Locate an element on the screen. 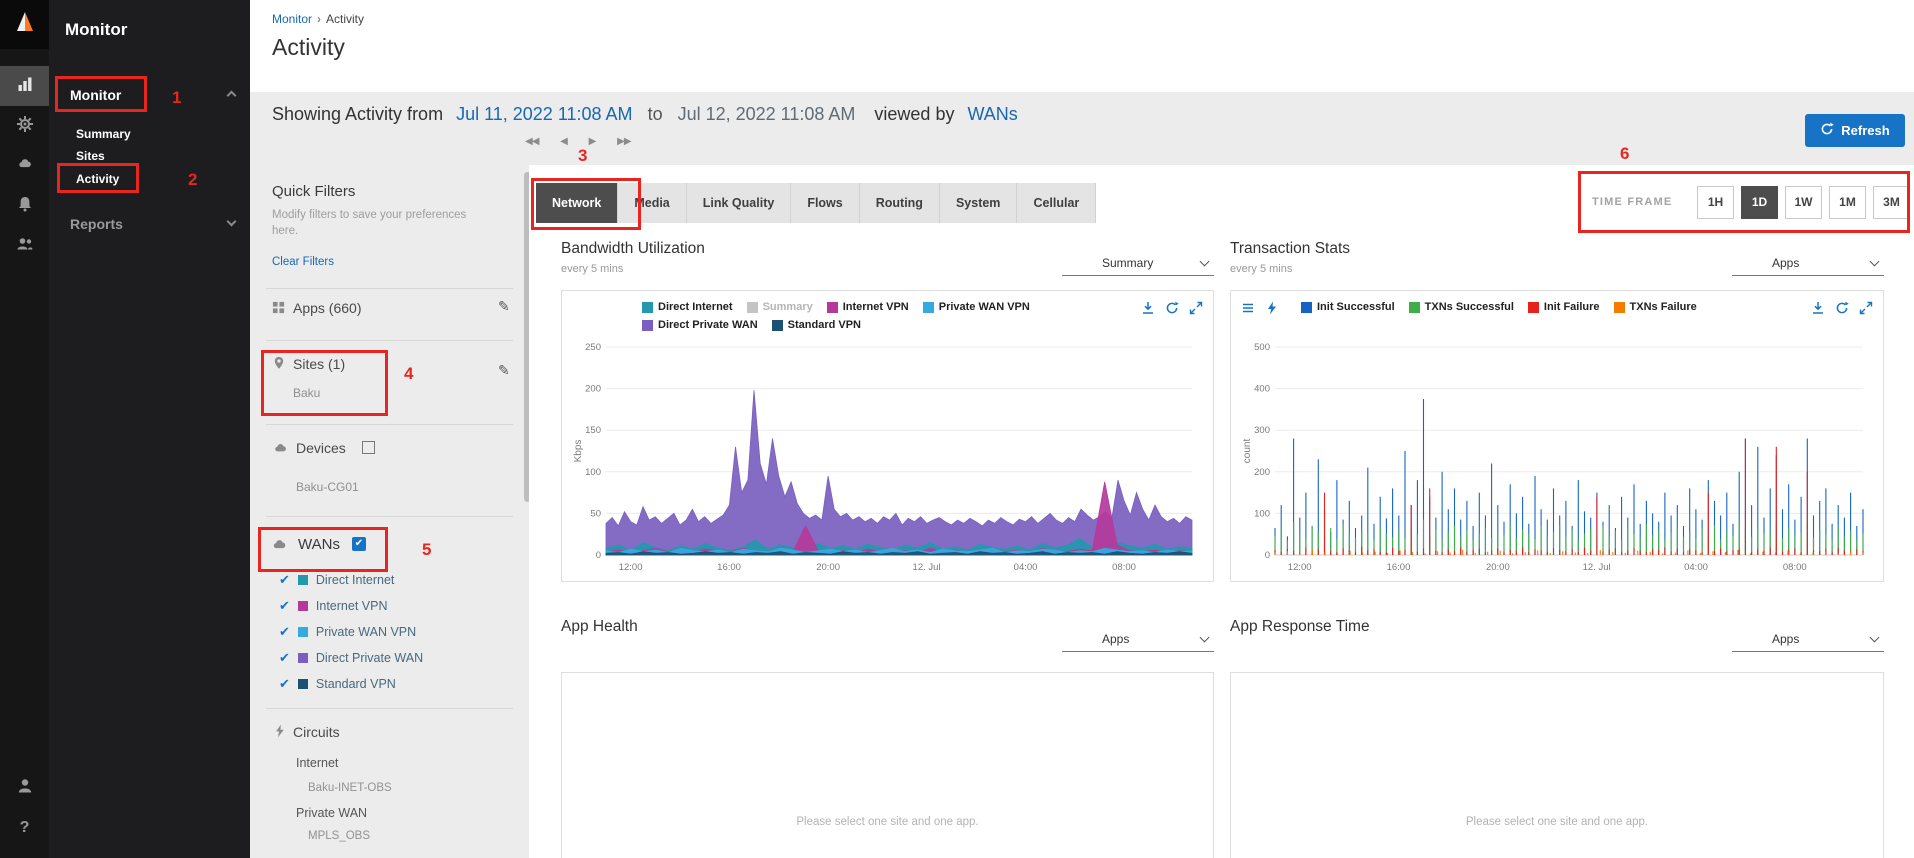 This screenshot has width=1914, height=858. app-response-dropdown: Apps is located at coordinates (1808, 639).